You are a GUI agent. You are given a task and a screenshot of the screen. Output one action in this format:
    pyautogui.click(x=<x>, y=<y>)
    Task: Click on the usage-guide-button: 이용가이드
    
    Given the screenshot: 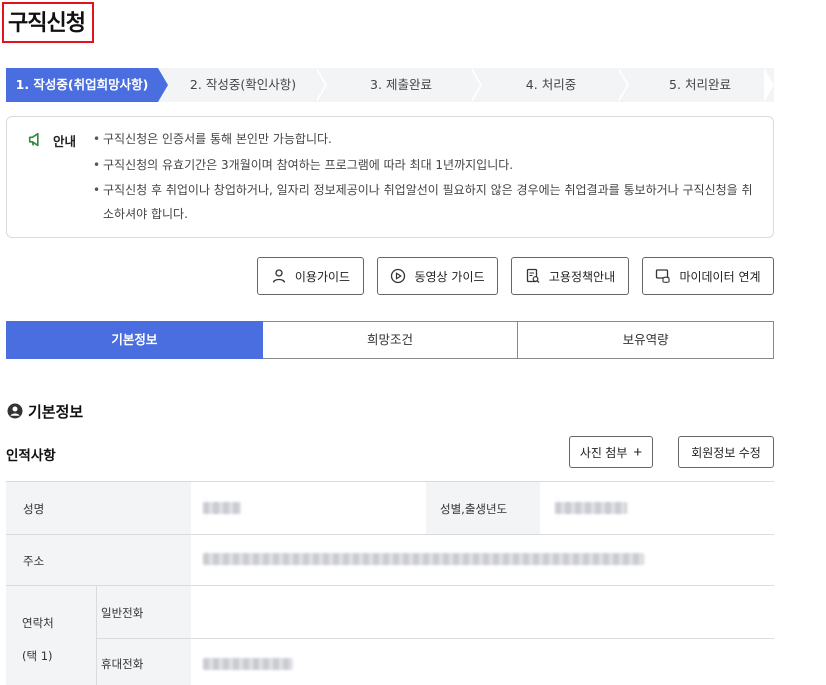 What is the action you would take?
    pyautogui.click(x=310, y=276)
    